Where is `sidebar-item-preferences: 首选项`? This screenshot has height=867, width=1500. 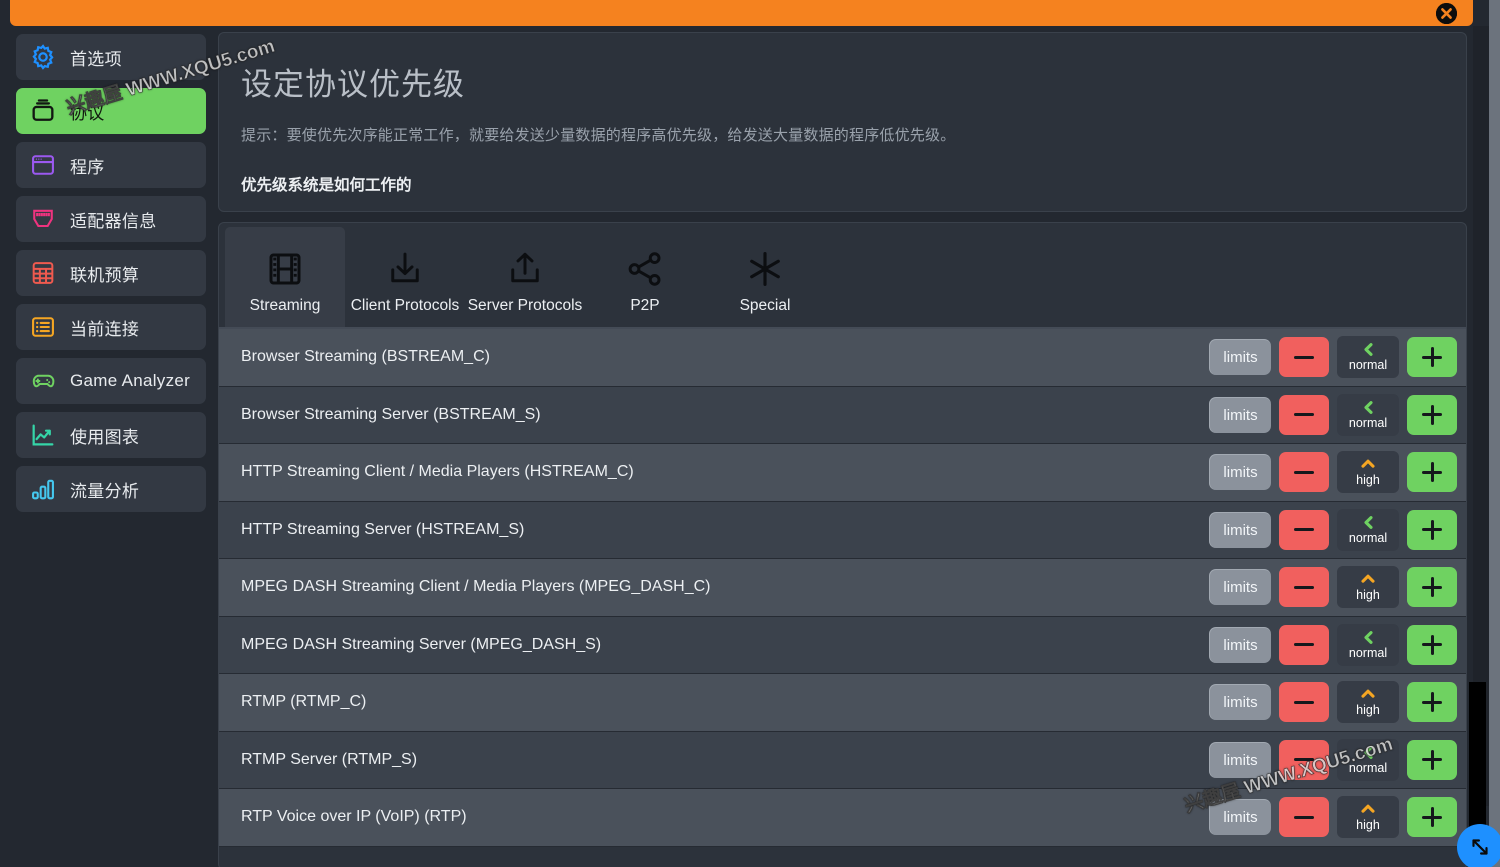 sidebar-item-preferences: 首选项 is located at coordinates (111, 57).